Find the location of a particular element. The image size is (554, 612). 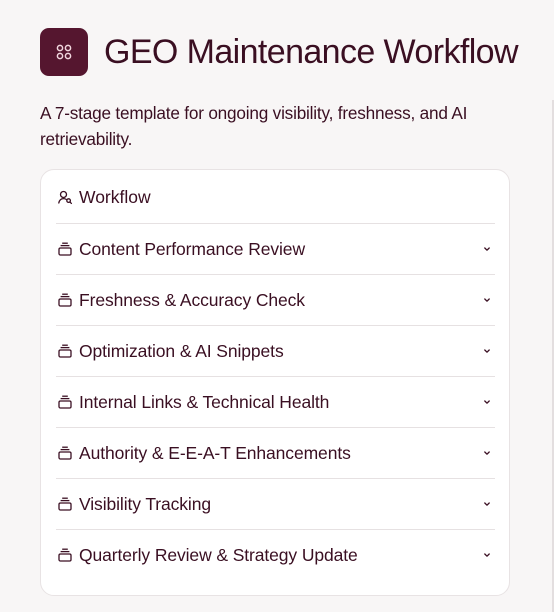

stage-item-freshness-accuracy-check: Freshness & Accuracy Check is located at coordinates (275, 299).